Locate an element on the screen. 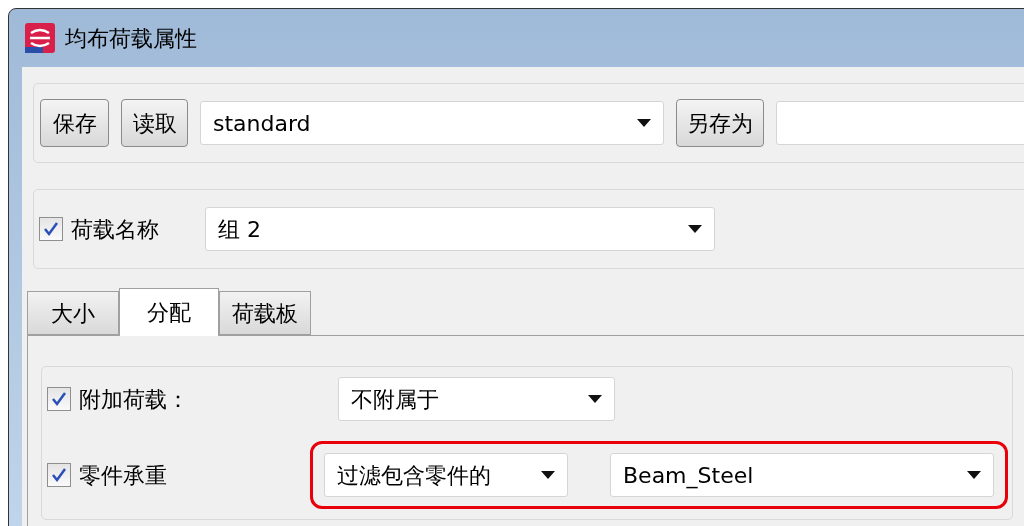  option-label: 零件承重 is located at coordinates (123, 475).